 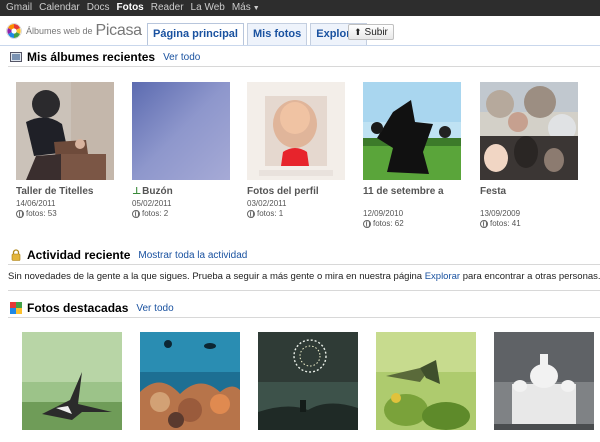 I want to click on upload-arrow-icon: ⊥, so click(x=137, y=191).